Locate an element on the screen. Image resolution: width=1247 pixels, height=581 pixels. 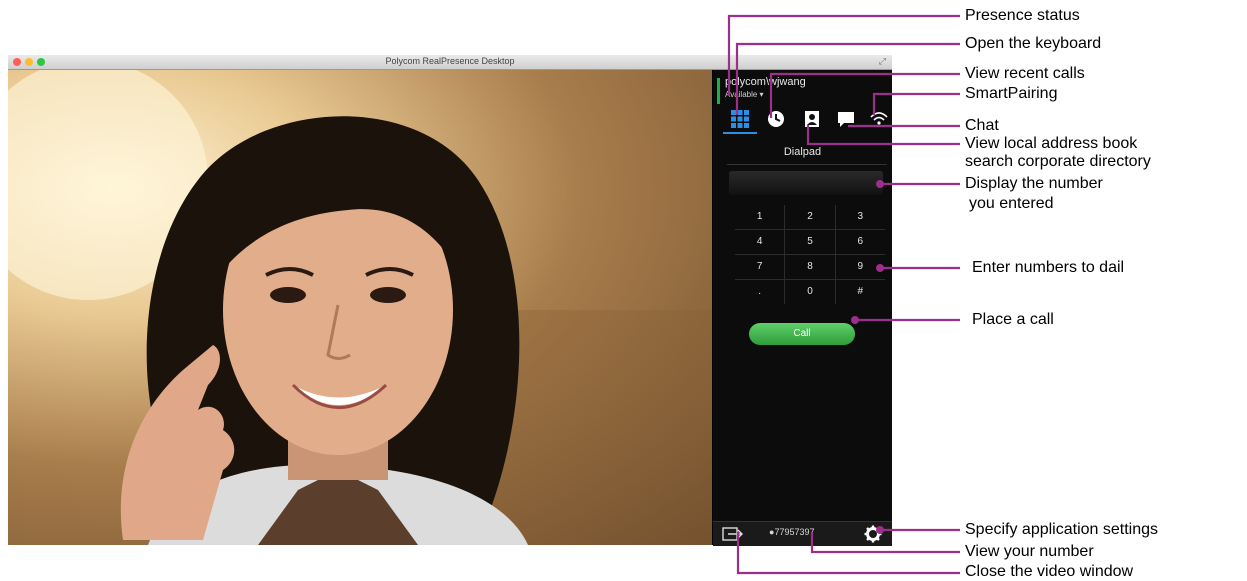
callout-recent-calls: View recent calls is located at coordinates (1025, 73).